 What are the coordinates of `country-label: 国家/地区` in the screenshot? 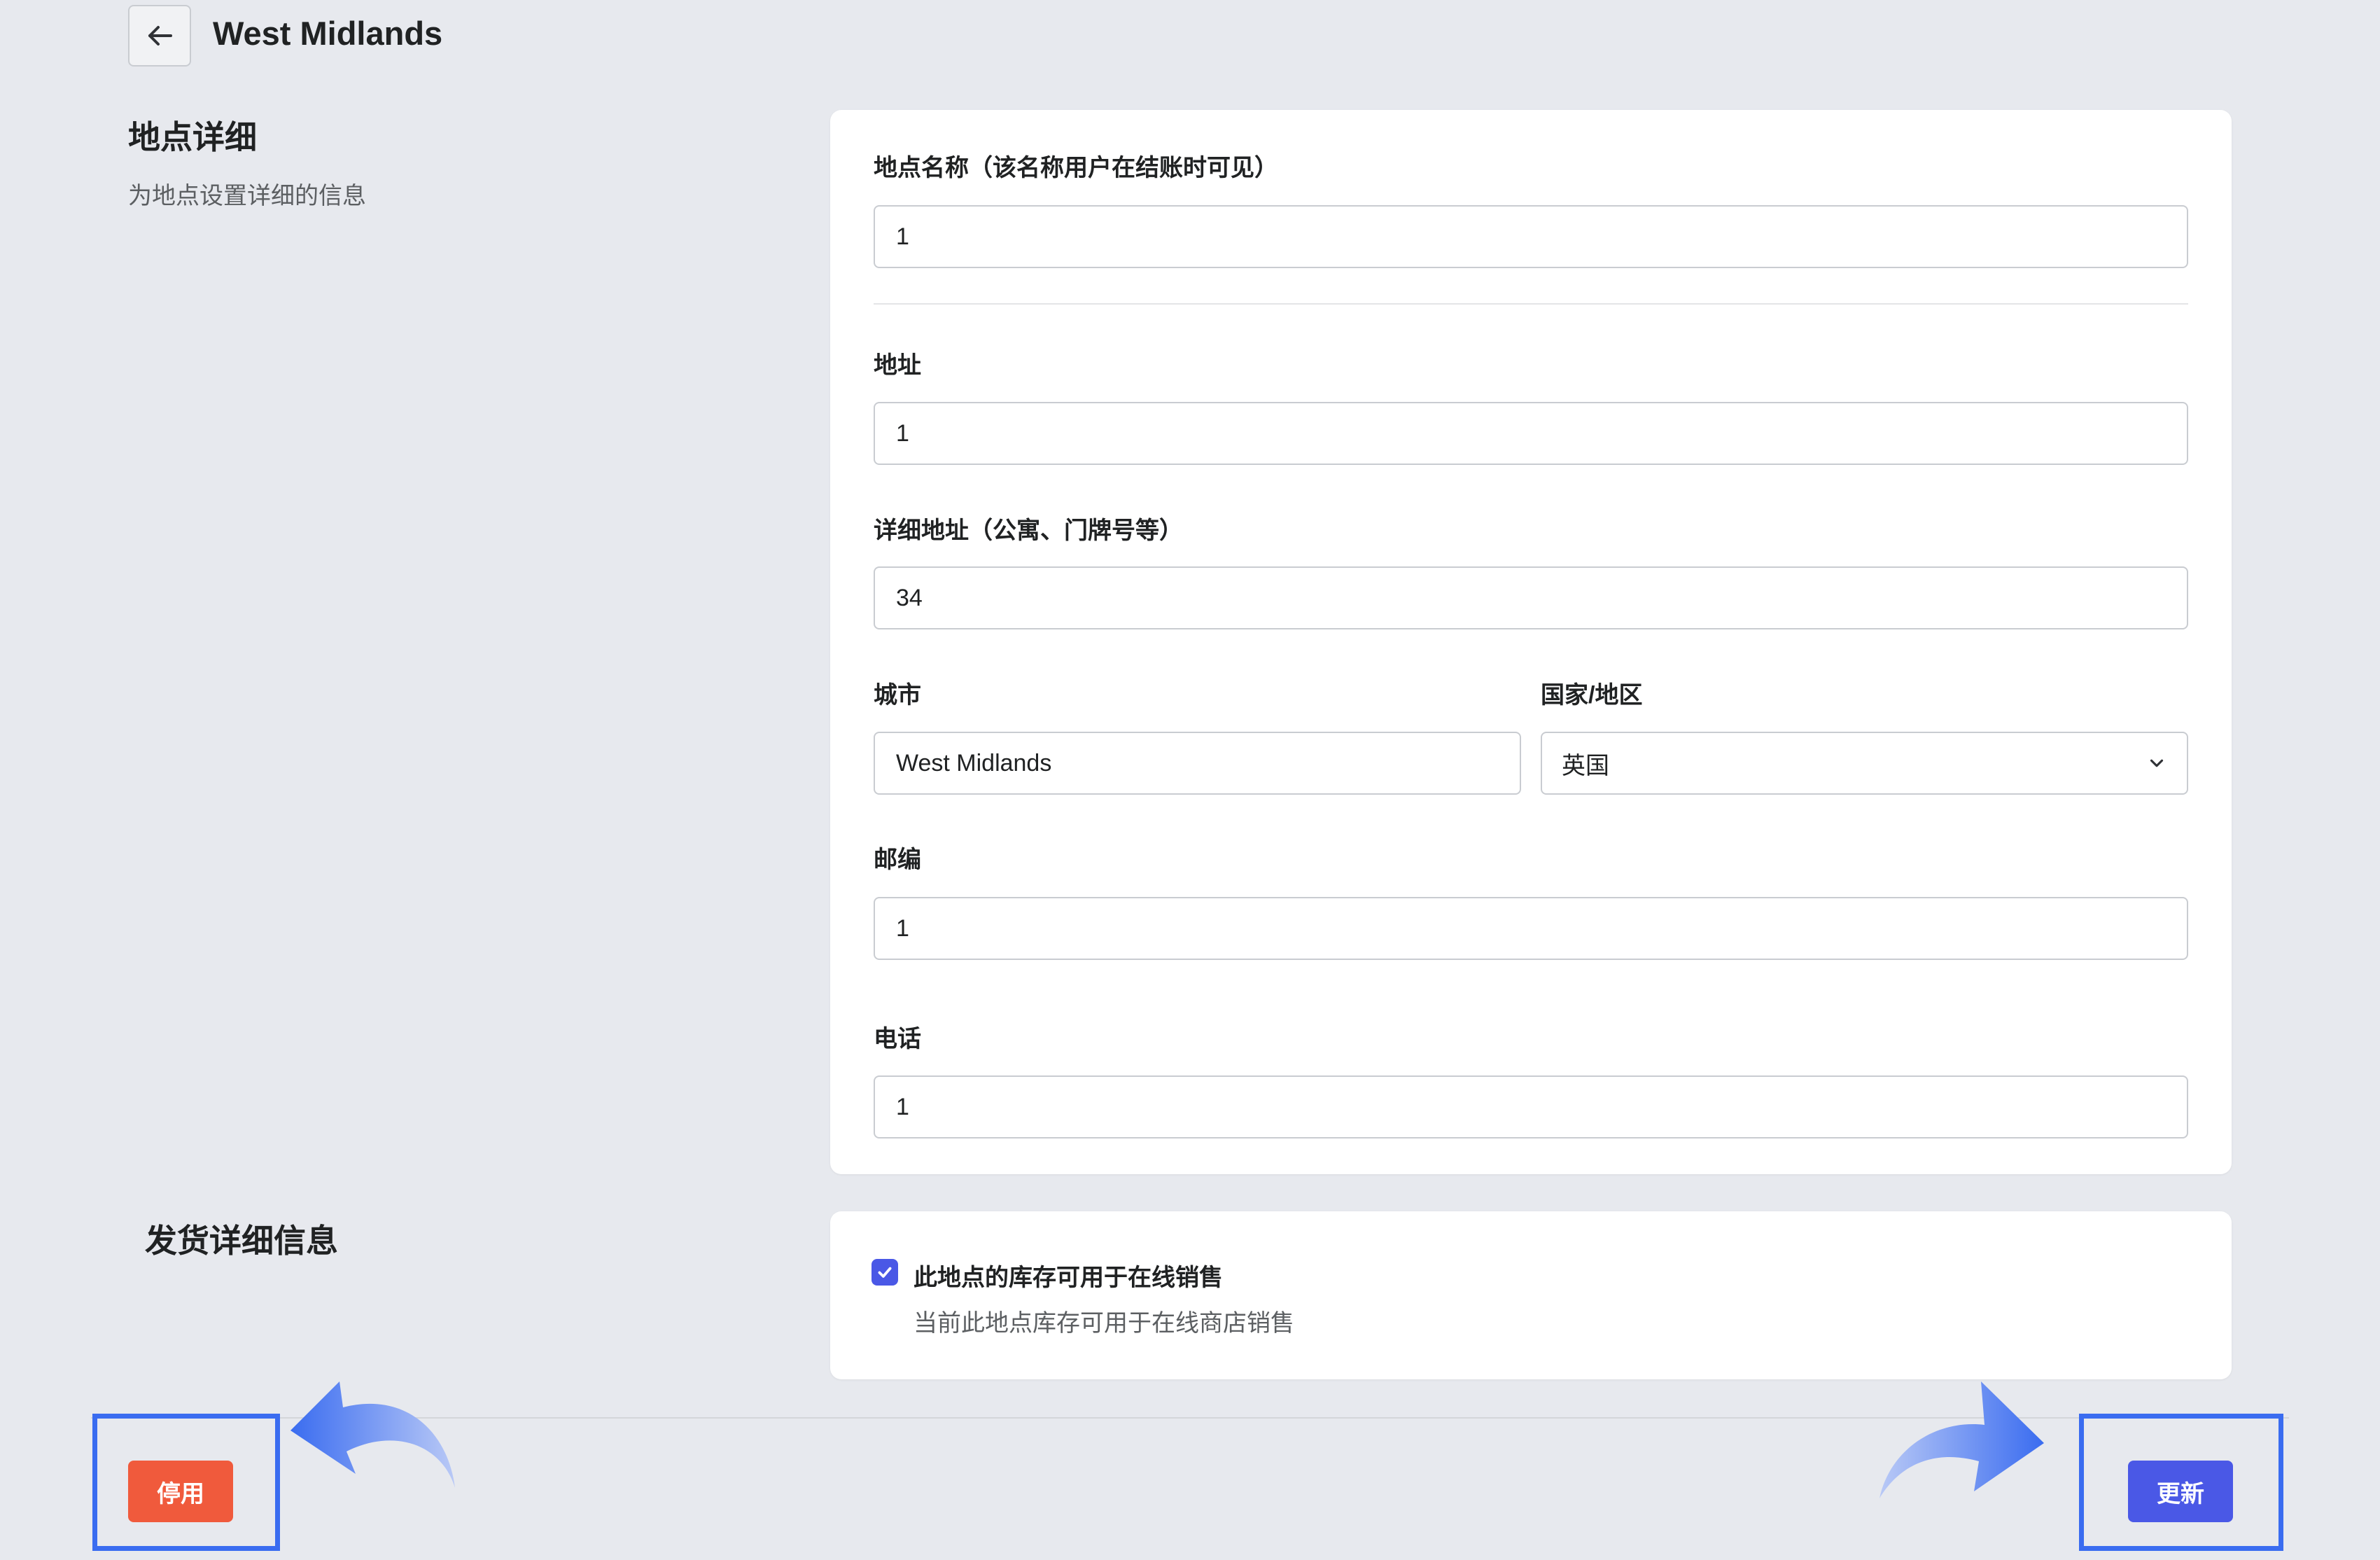 It's located at (1592, 696).